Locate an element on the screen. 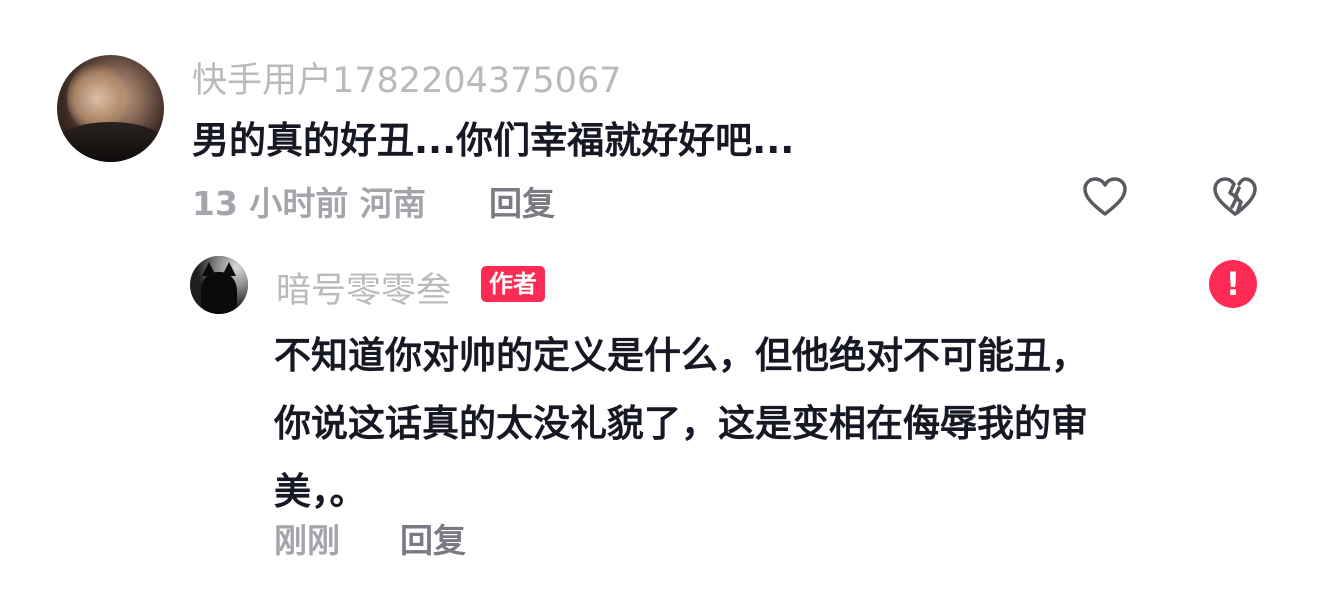 This screenshot has height=592, width=1320. reply-avatar is located at coordinates (219, 285).